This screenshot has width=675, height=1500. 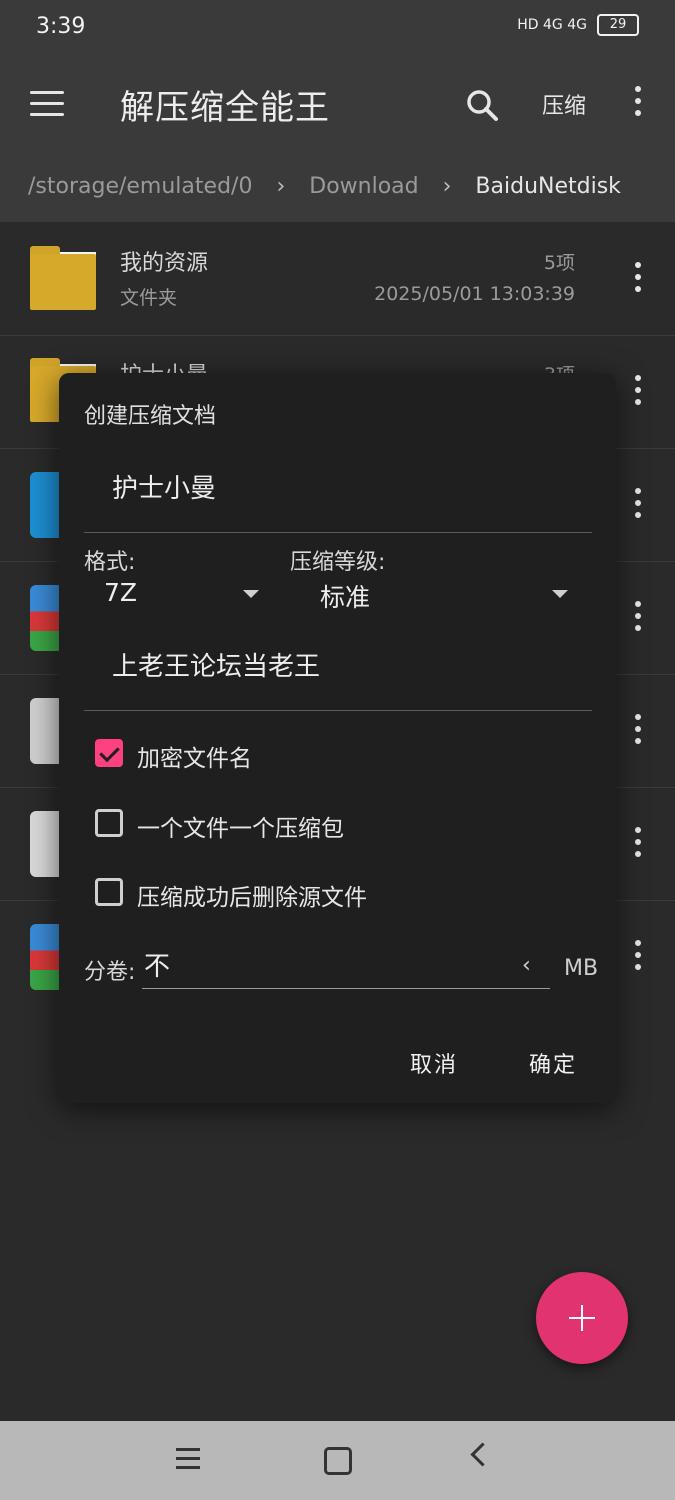 What do you see at coordinates (240, 826) in the screenshot?
I see `one-archive-per-file-label: 一个文件一个压缩包` at bounding box center [240, 826].